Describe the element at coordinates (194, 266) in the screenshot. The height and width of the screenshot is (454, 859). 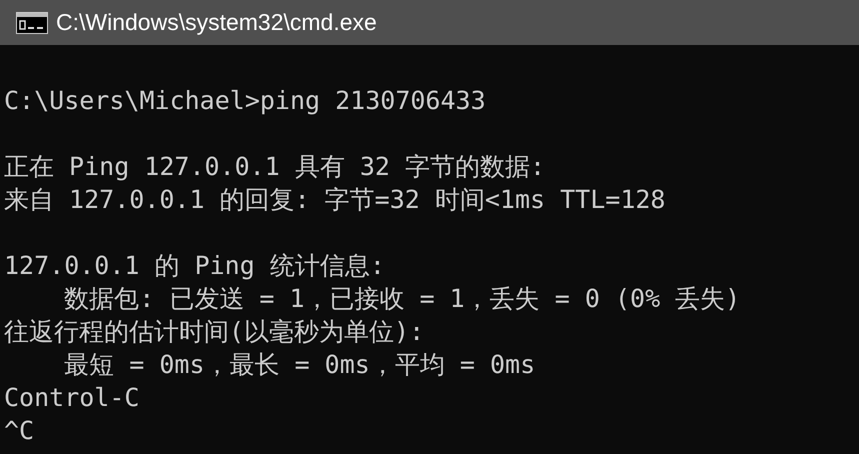
I see `console-line: 127.0.0.1 的 Ping 统计信息:` at that location.